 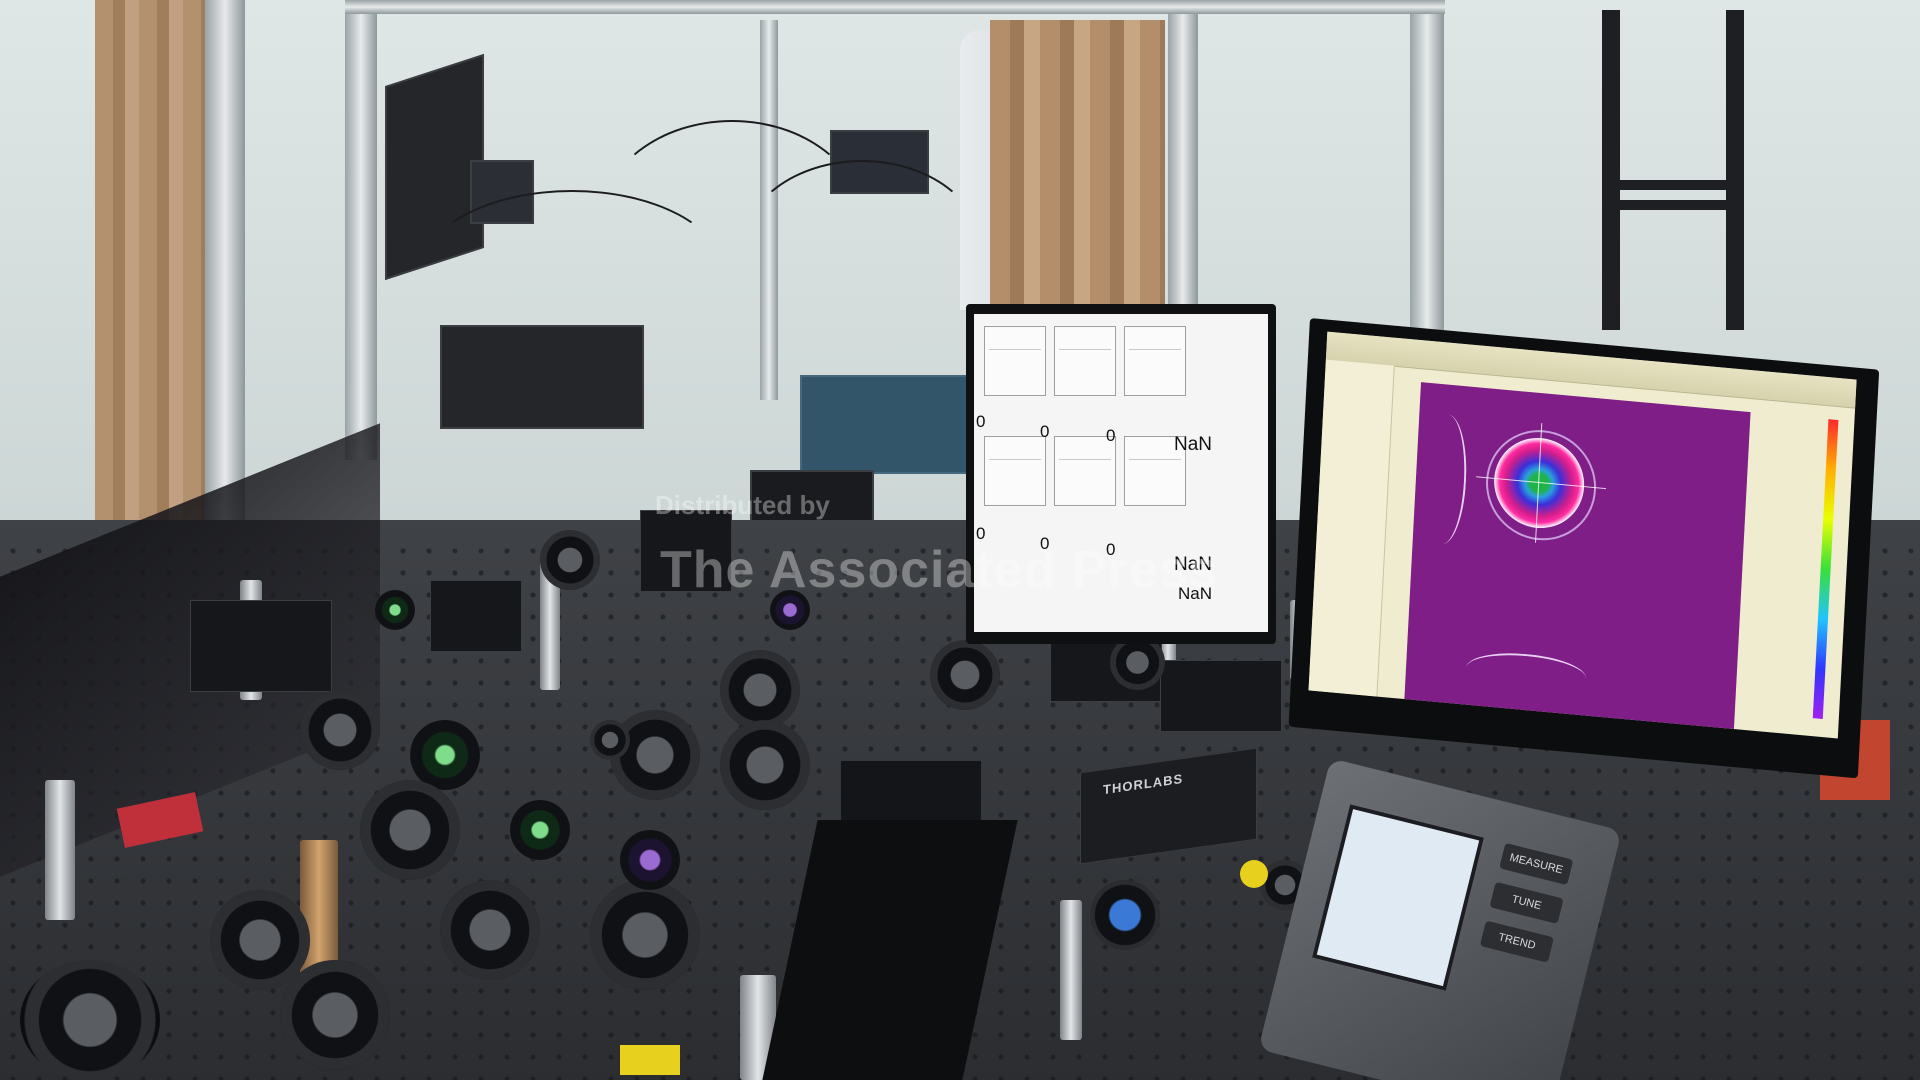 What do you see at coordinates (1526, 673) in the screenshot?
I see `horizontal-profile-curve` at bounding box center [1526, 673].